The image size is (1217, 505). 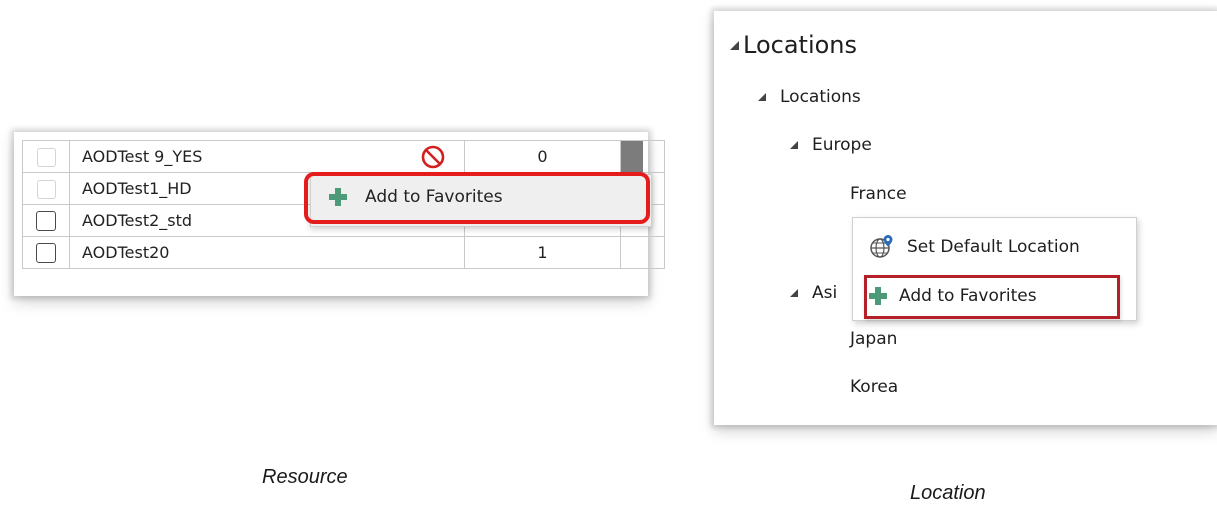 I want to click on tree-node-label: France, so click(x=878, y=194).